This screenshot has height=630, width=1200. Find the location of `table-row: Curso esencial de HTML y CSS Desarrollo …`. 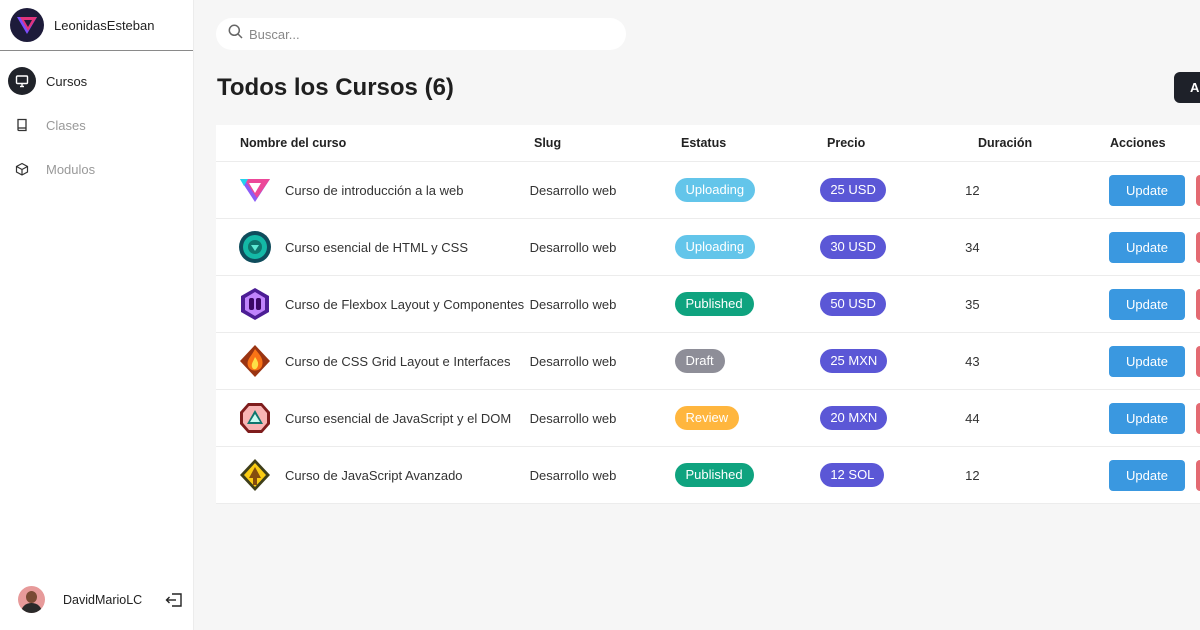

table-row: Curso esencial de HTML y CSS Desarrollo … is located at coordinates (708, 247).